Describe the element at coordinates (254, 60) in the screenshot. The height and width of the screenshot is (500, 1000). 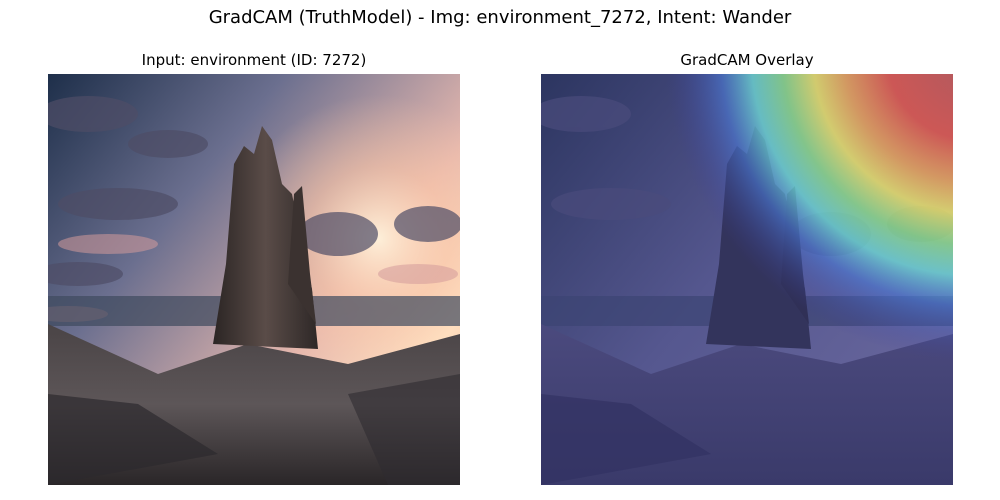
I see `input-panel-title: Input: environment (ID: 7272)` at that location.